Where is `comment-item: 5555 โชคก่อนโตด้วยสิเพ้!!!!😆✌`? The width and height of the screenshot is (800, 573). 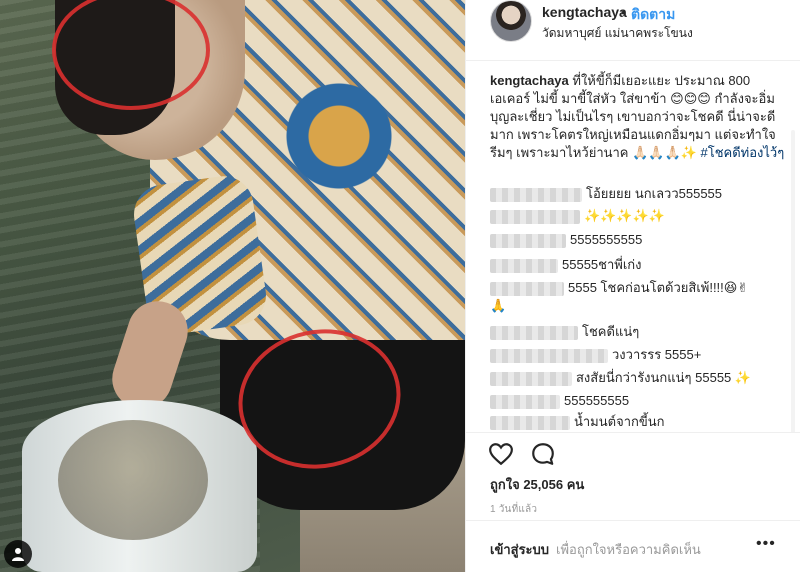 comment-item: 5555 โชคก่อนโตด้วยสิเพ้!!!!😆✌ is located at coordinates (619, 288).